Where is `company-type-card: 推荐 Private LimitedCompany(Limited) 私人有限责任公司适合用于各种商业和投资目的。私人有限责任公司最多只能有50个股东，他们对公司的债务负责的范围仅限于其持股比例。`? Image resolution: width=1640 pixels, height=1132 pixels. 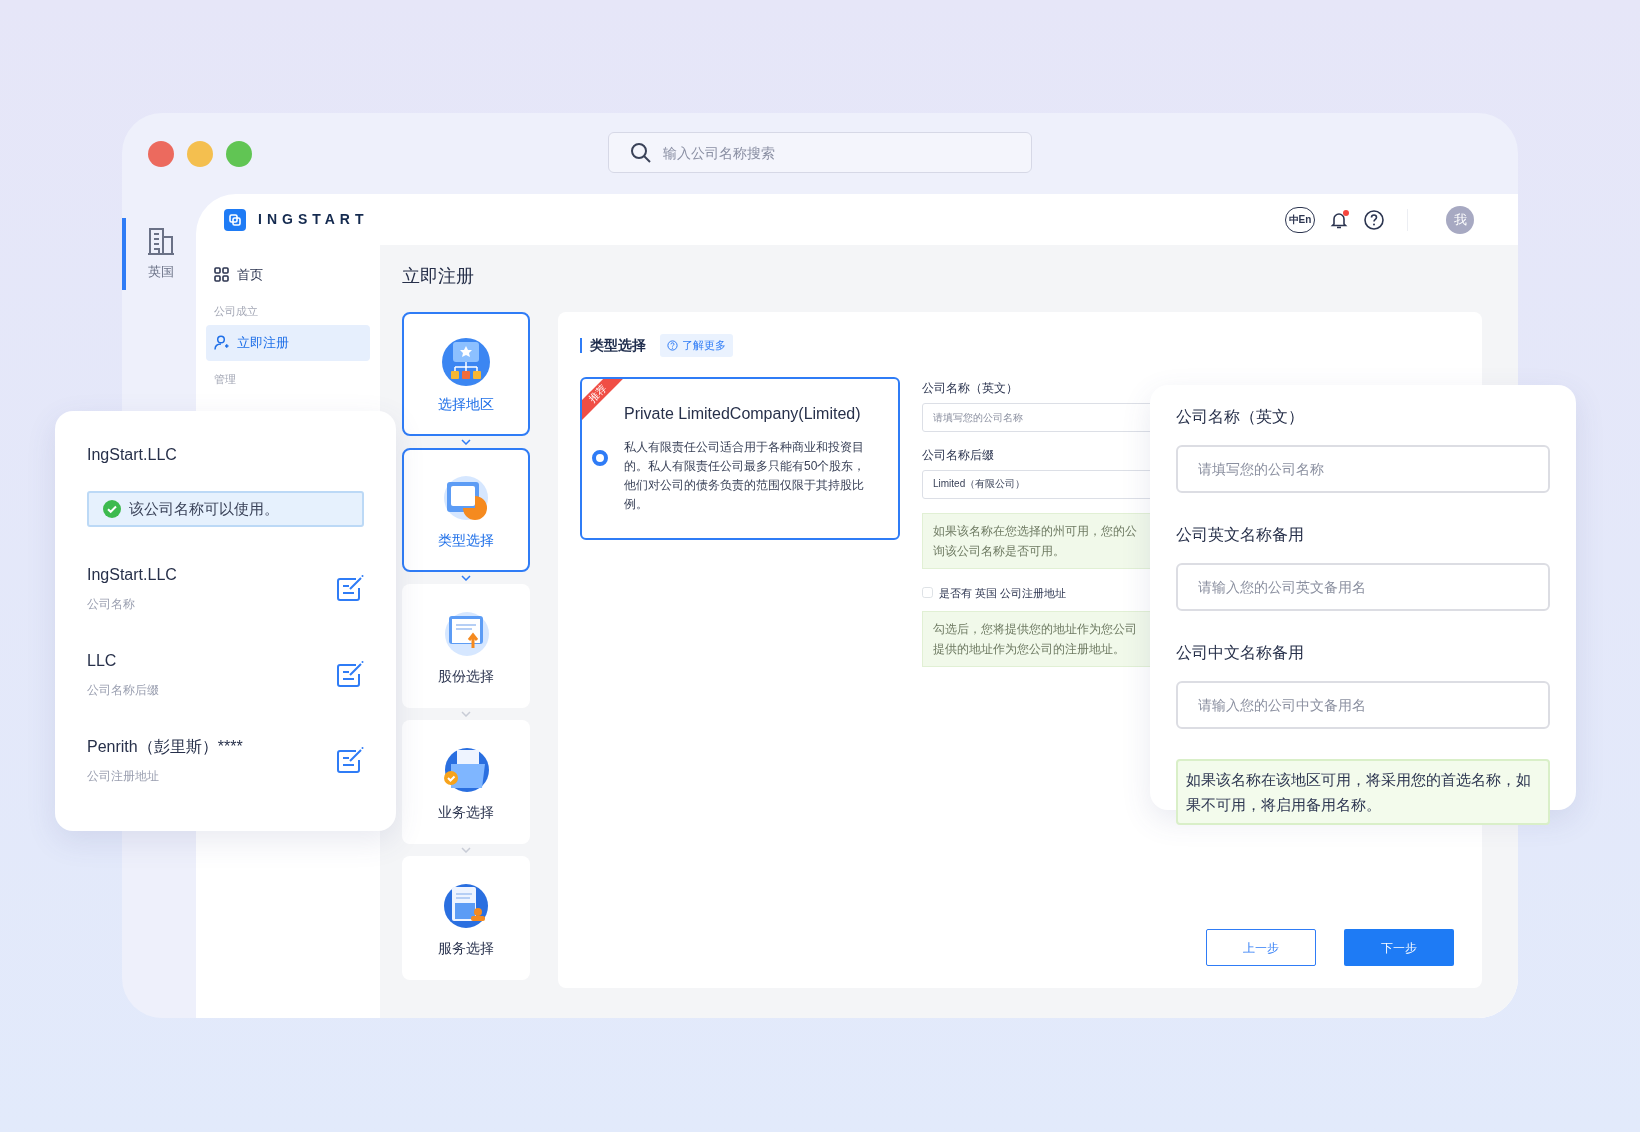 company-type-card: 推荐 Private LimitedCompany(Limited) 私人有限责任公司适合用于各种商业和投资目的。私人有限责任公司最多只能有50个股东，他们对公司的债务负责的范围仅限于其持股比例。 is located at coordinates (740, 458).